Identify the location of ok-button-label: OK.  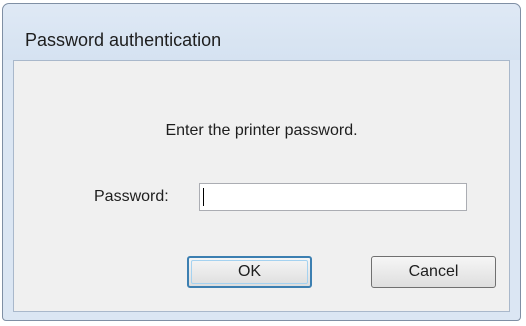
(249, 271).